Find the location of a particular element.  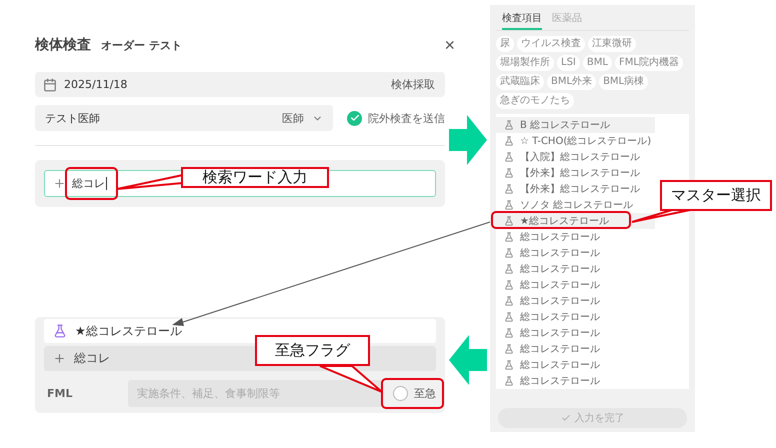

doctor-name: テスト医師 is located at coordinates (72, 118).